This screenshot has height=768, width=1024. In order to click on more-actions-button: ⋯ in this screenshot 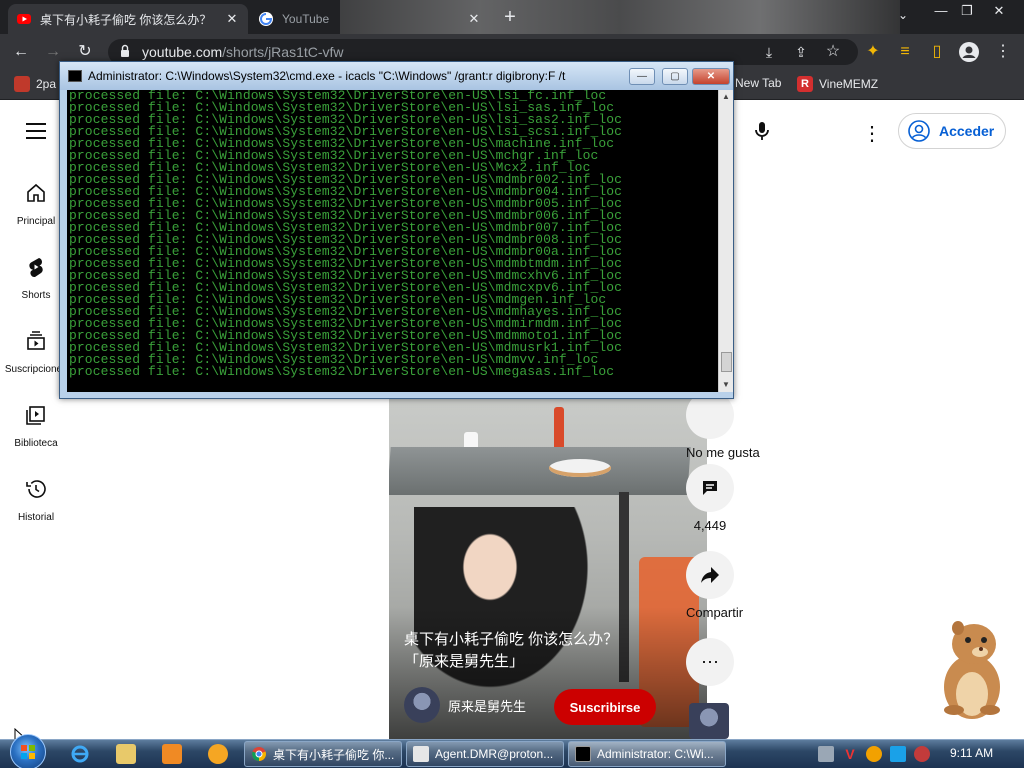, I will do `click(710, 662)`.